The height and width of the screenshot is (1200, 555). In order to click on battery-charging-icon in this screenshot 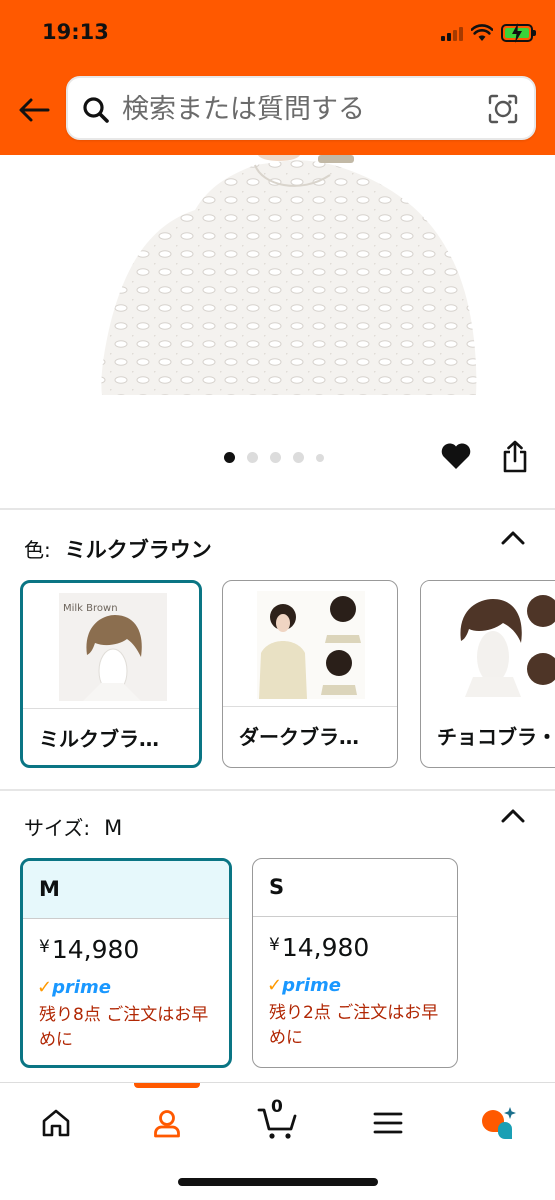, I will do `click(518, 33)`.